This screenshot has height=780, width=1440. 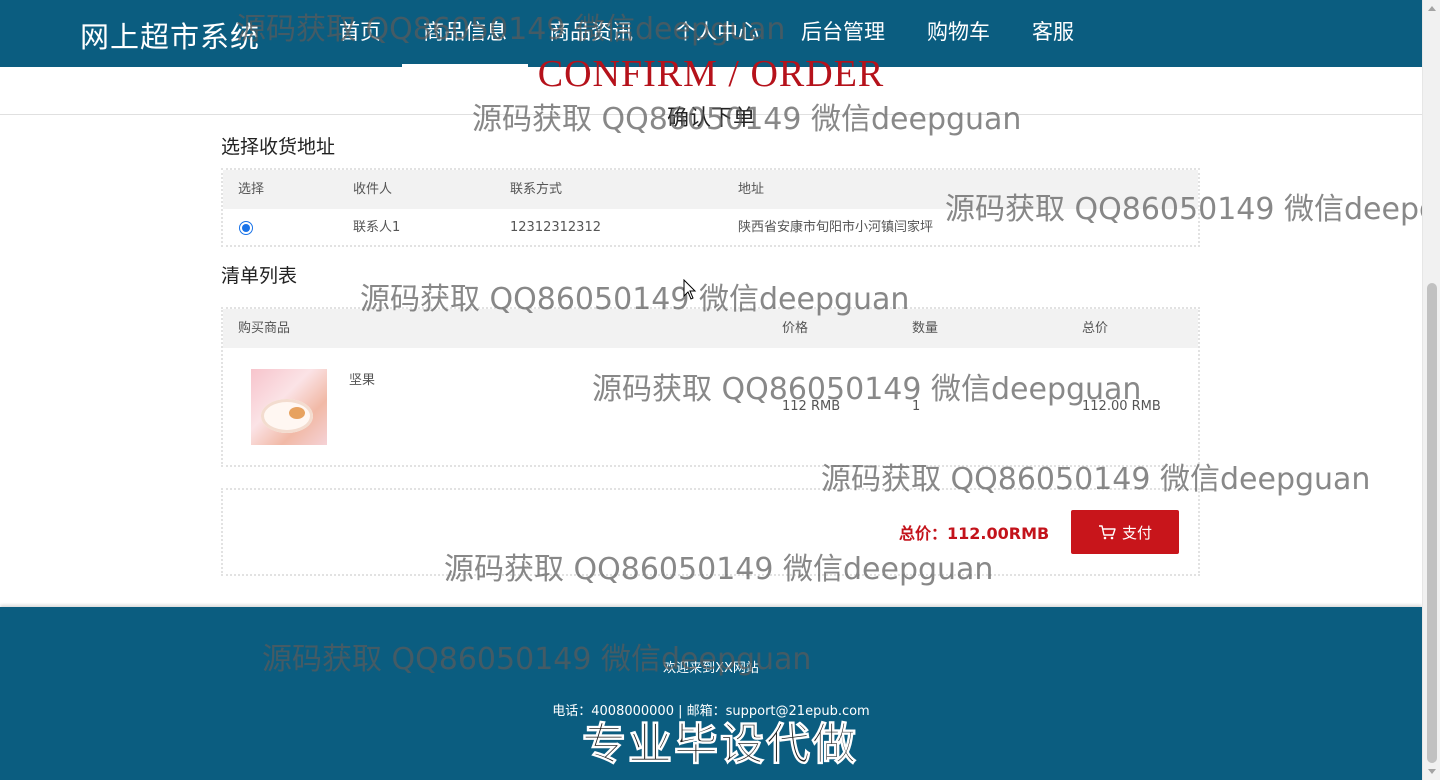 What do you see at coordinates (1432, 8) in the screenshot?
I see `scroll-up-arrow-icon` at bounding box center [1432, 8].